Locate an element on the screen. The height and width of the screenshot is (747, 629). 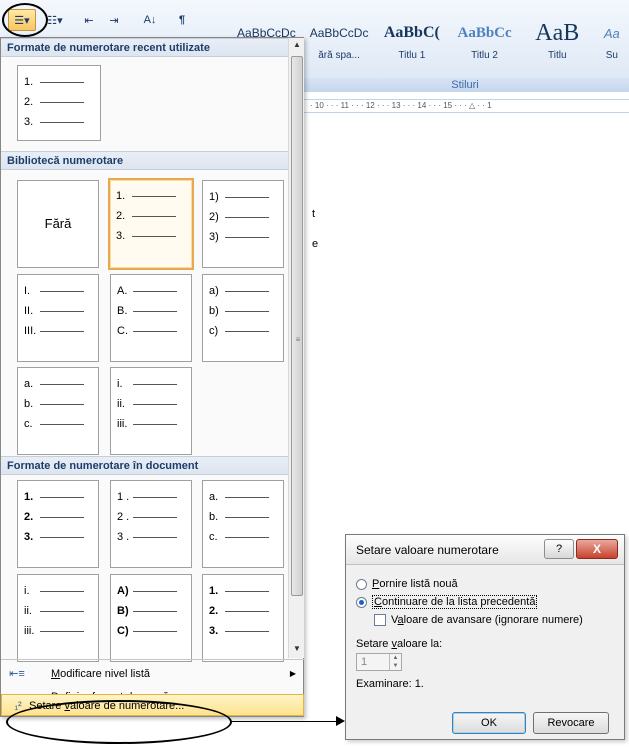
new-list-option: Pornire listă nouă is located at coordinates (486, 584).